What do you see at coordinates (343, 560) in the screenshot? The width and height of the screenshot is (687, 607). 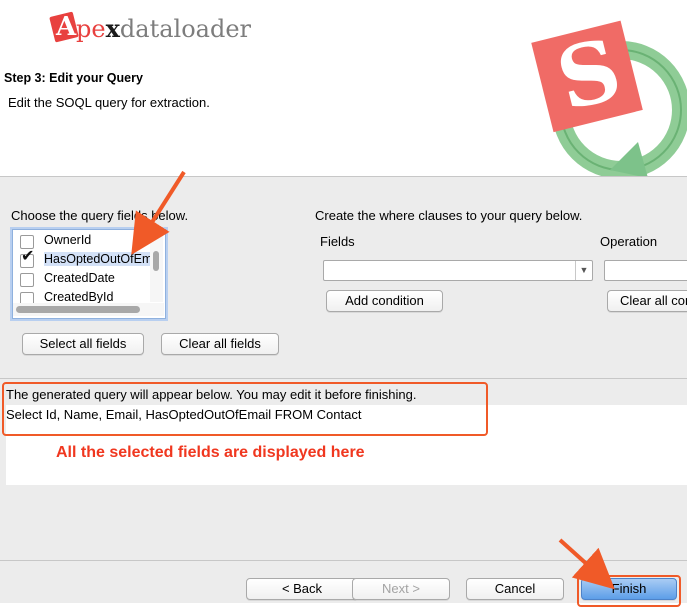 I see `footer-divider` at bounding box center [343, 560].